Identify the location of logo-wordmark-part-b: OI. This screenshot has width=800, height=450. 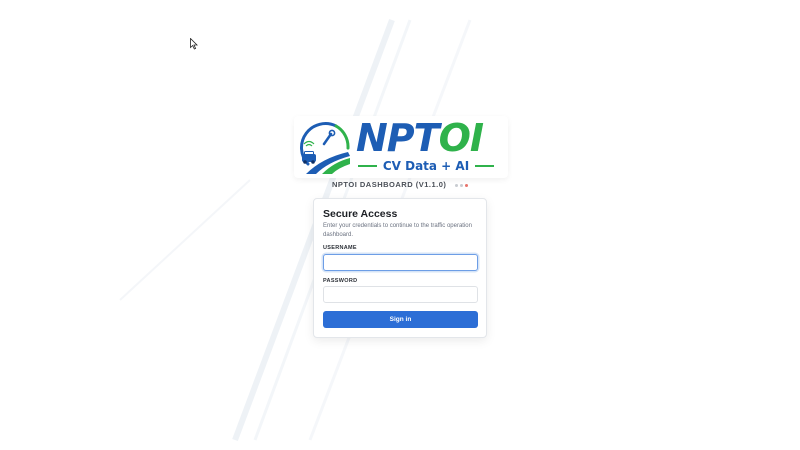
(461, 138).